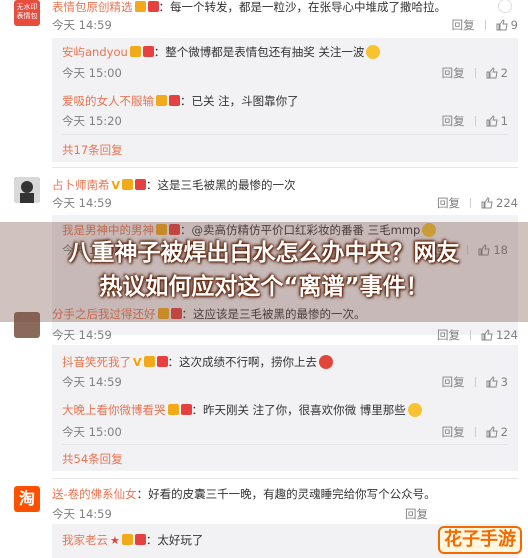 The height and width of the screenshot is (558, 528). I want to click on comment-text: ：这是三毛被黑的最惨的一次, so click(221, 185).